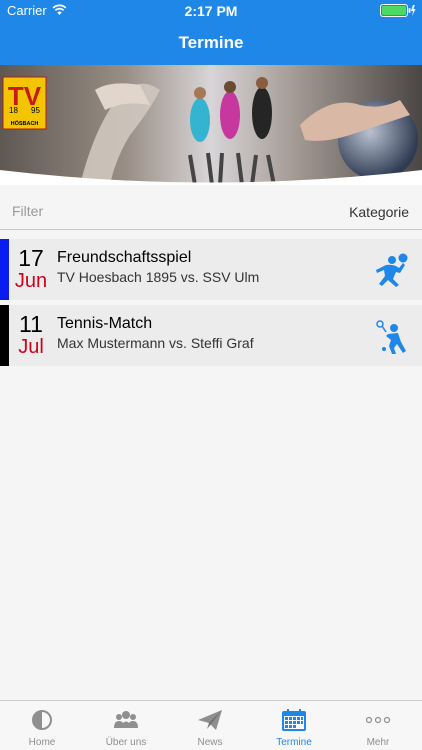 The height and width of the screenshot is (750, 422). I want to click on tab-home: Home, so click(42, 725).